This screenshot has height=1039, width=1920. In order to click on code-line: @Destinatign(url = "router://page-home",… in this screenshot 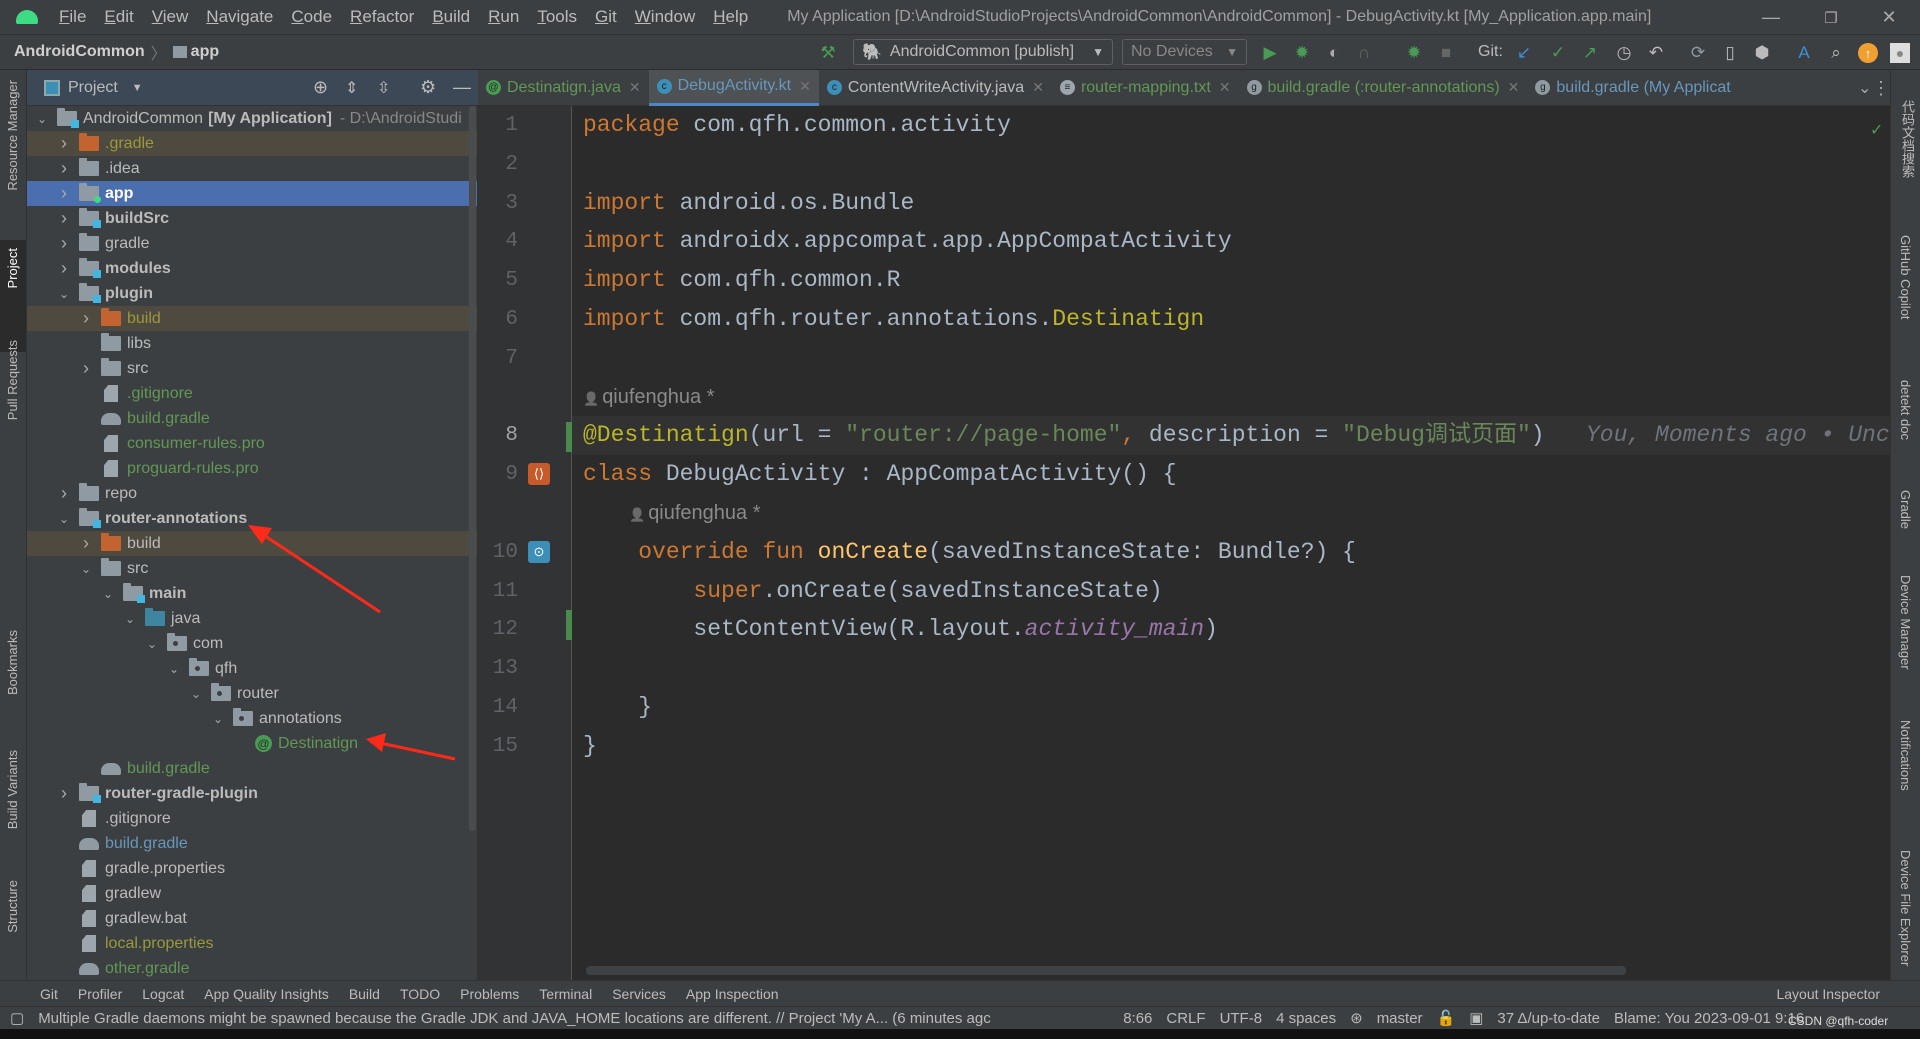, I will do `click(1236, 435)`.